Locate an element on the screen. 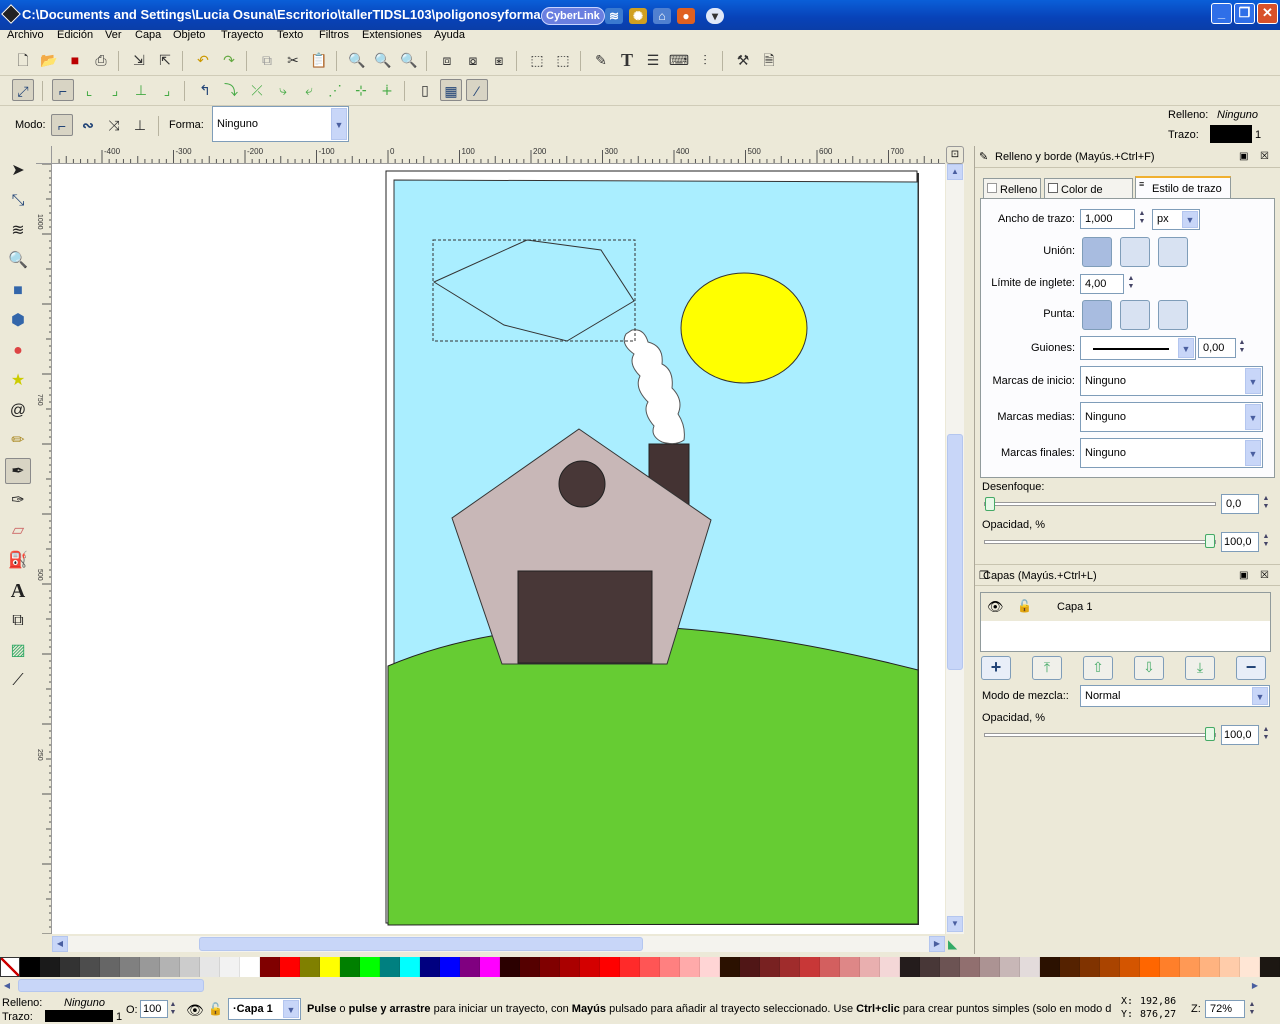 Image resolution: width=1280 pixels, height=1024 pixels. scroll-left-arrow-icon: ◀ is located at coordinates (60, 944).